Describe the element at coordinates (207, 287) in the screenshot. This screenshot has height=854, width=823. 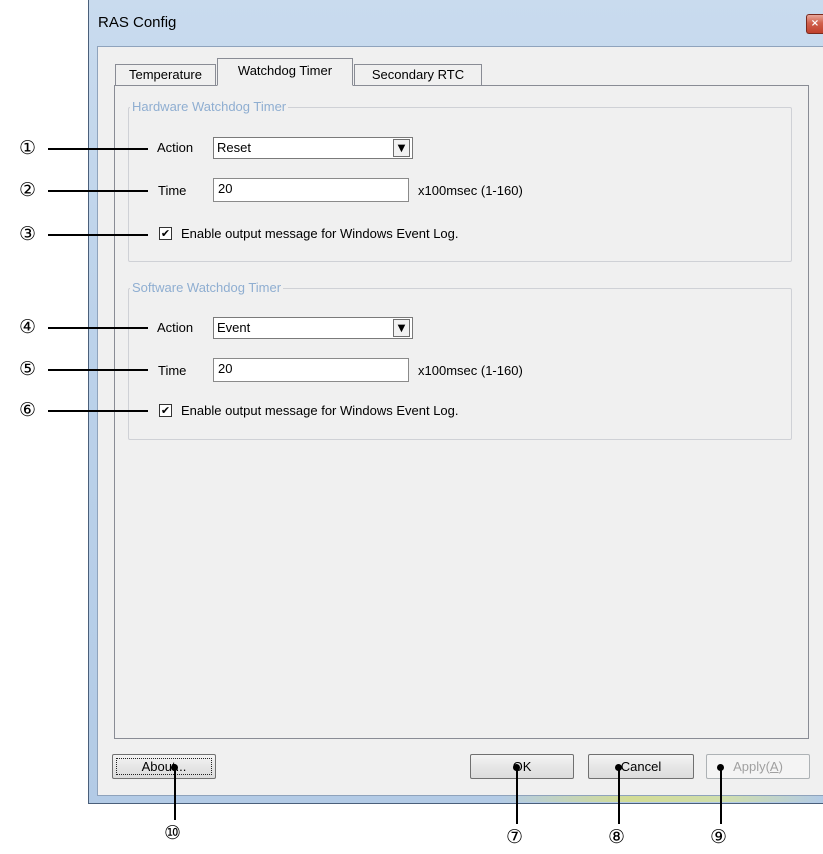
I see `software-group-label: Software Watchdog Timer` at that location.